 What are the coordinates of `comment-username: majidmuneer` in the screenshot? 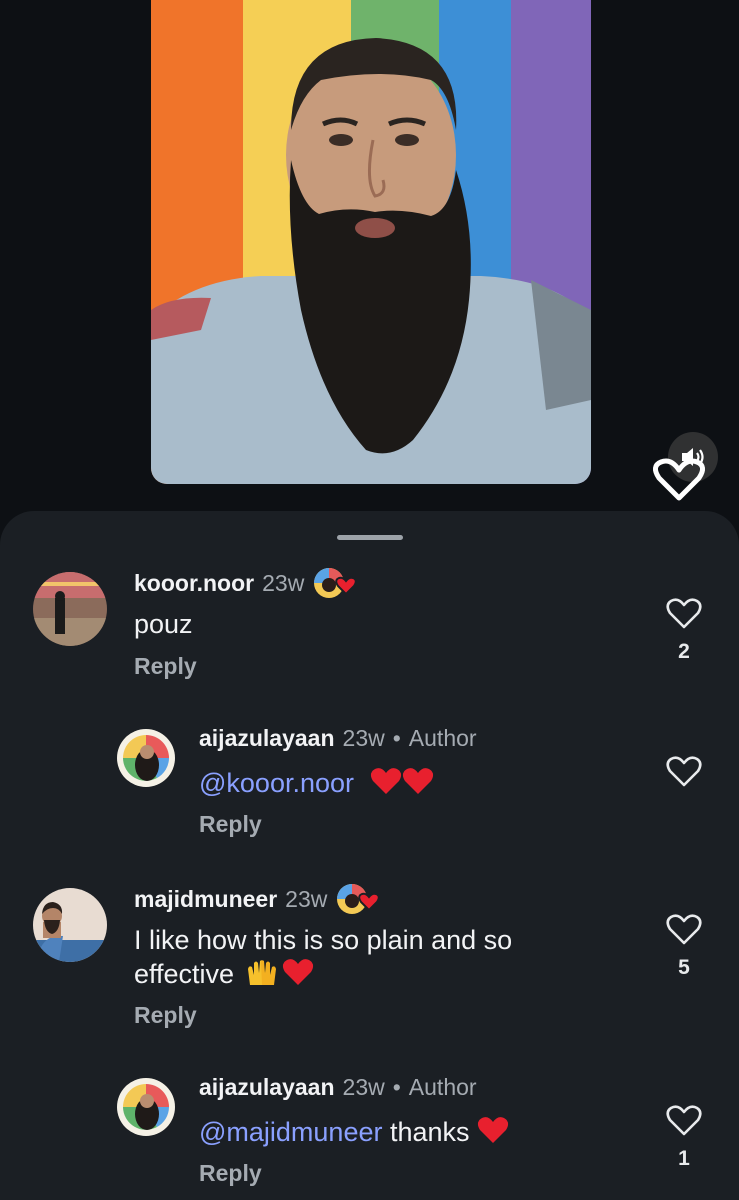 It's located at (205, 899).